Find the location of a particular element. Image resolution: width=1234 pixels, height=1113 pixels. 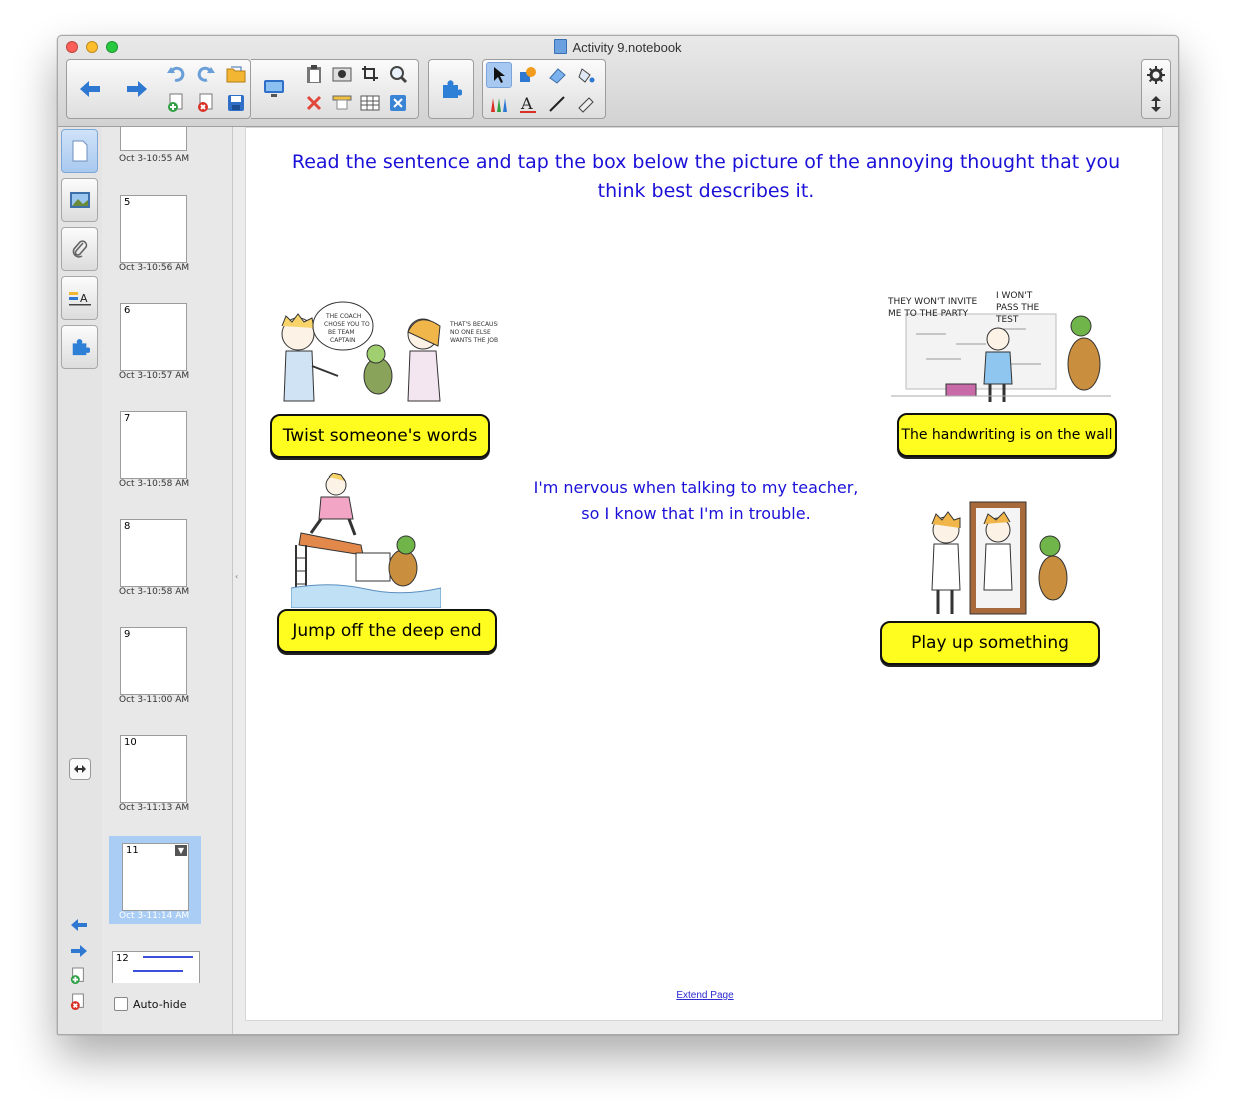

screen-shade-icon is located at coordinates (342, 103).